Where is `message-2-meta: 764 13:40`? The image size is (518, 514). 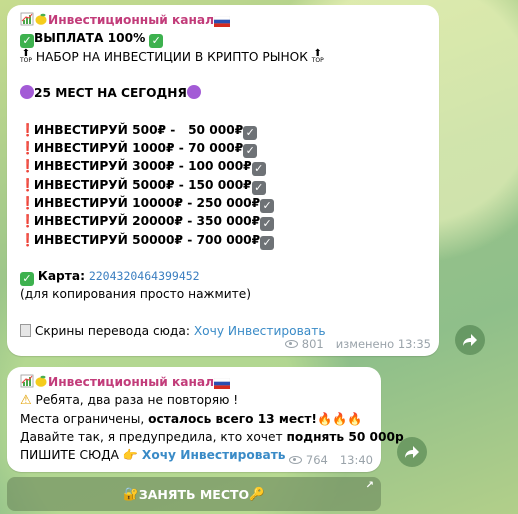
message-2-meta: 764 13:40 is located at coordinates (330, 460).